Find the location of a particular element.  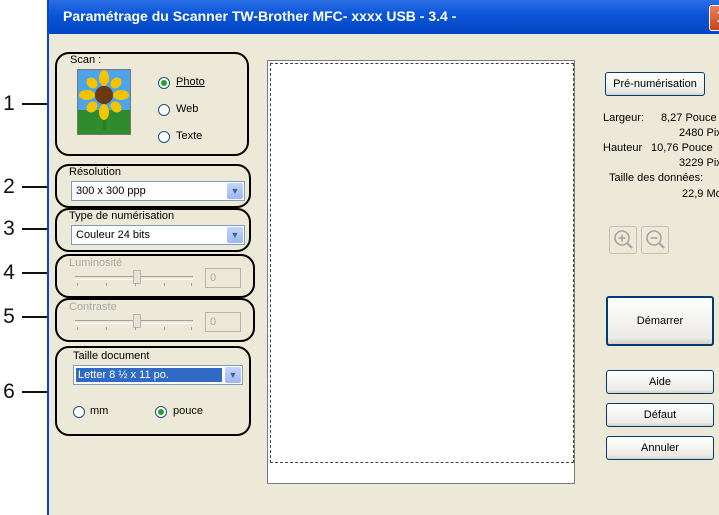

radio-photo-label: Photo is located at coordinates (190, 82).